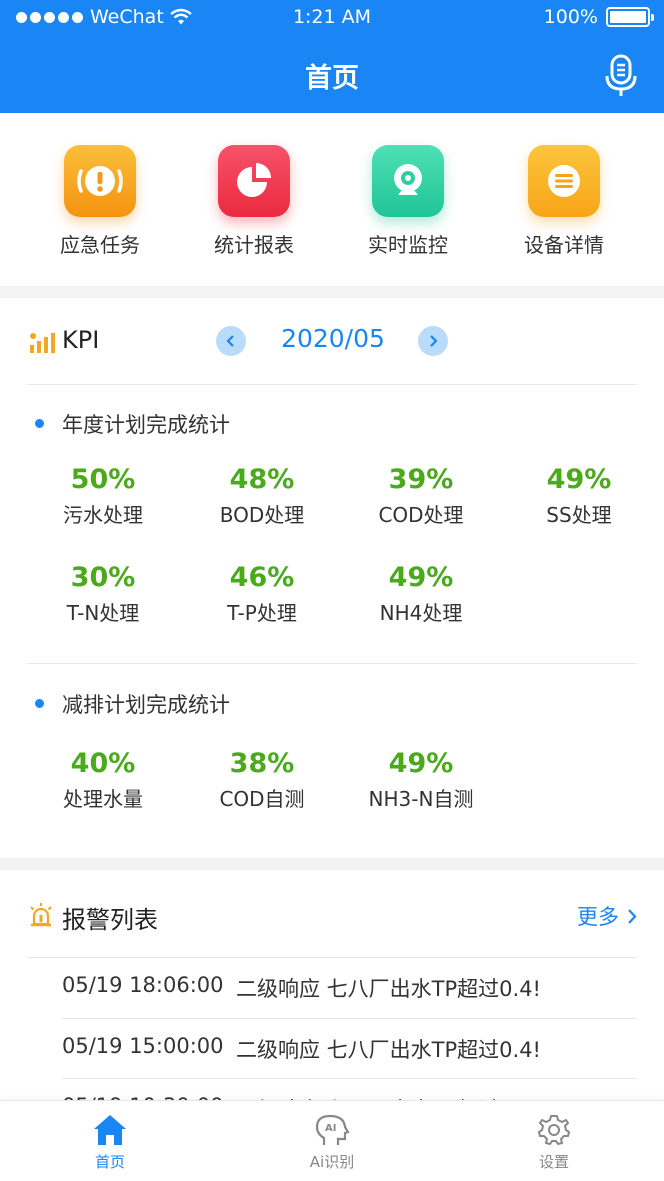 Image resolution: width=664 pixels, height=1181 pixels. I want to click on previous-month-button, so click(231, 341).